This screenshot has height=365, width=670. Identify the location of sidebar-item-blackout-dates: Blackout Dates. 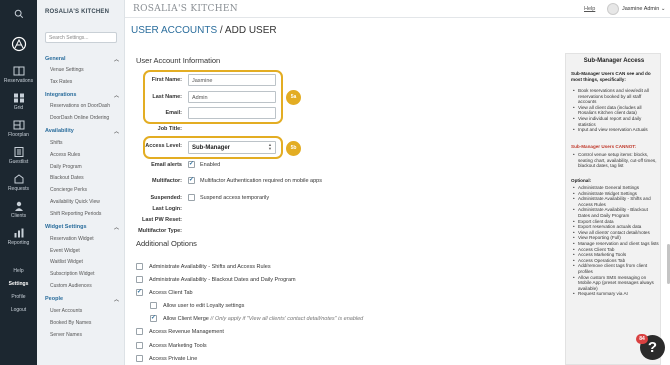
(67, 178).